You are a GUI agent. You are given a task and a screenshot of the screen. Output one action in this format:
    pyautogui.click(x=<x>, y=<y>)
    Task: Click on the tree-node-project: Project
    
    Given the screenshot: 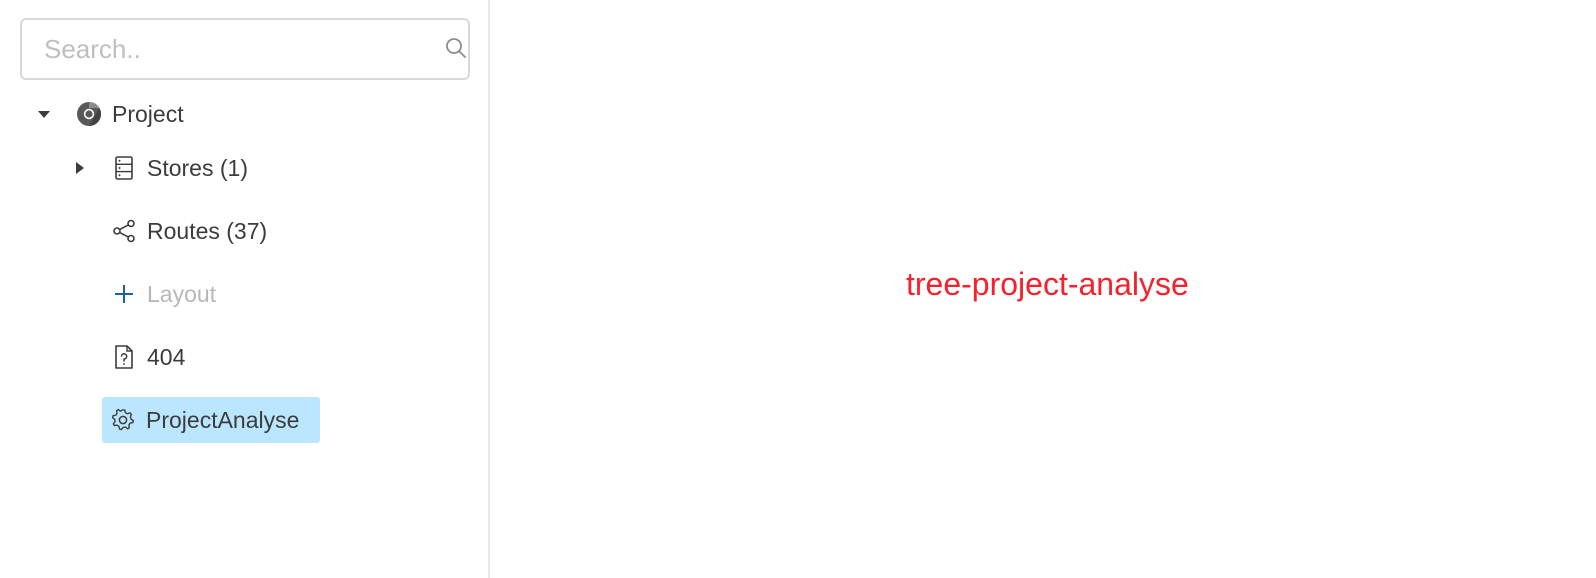 What is the action you would take?
    pyautogui.click(x=245, y=114)
    